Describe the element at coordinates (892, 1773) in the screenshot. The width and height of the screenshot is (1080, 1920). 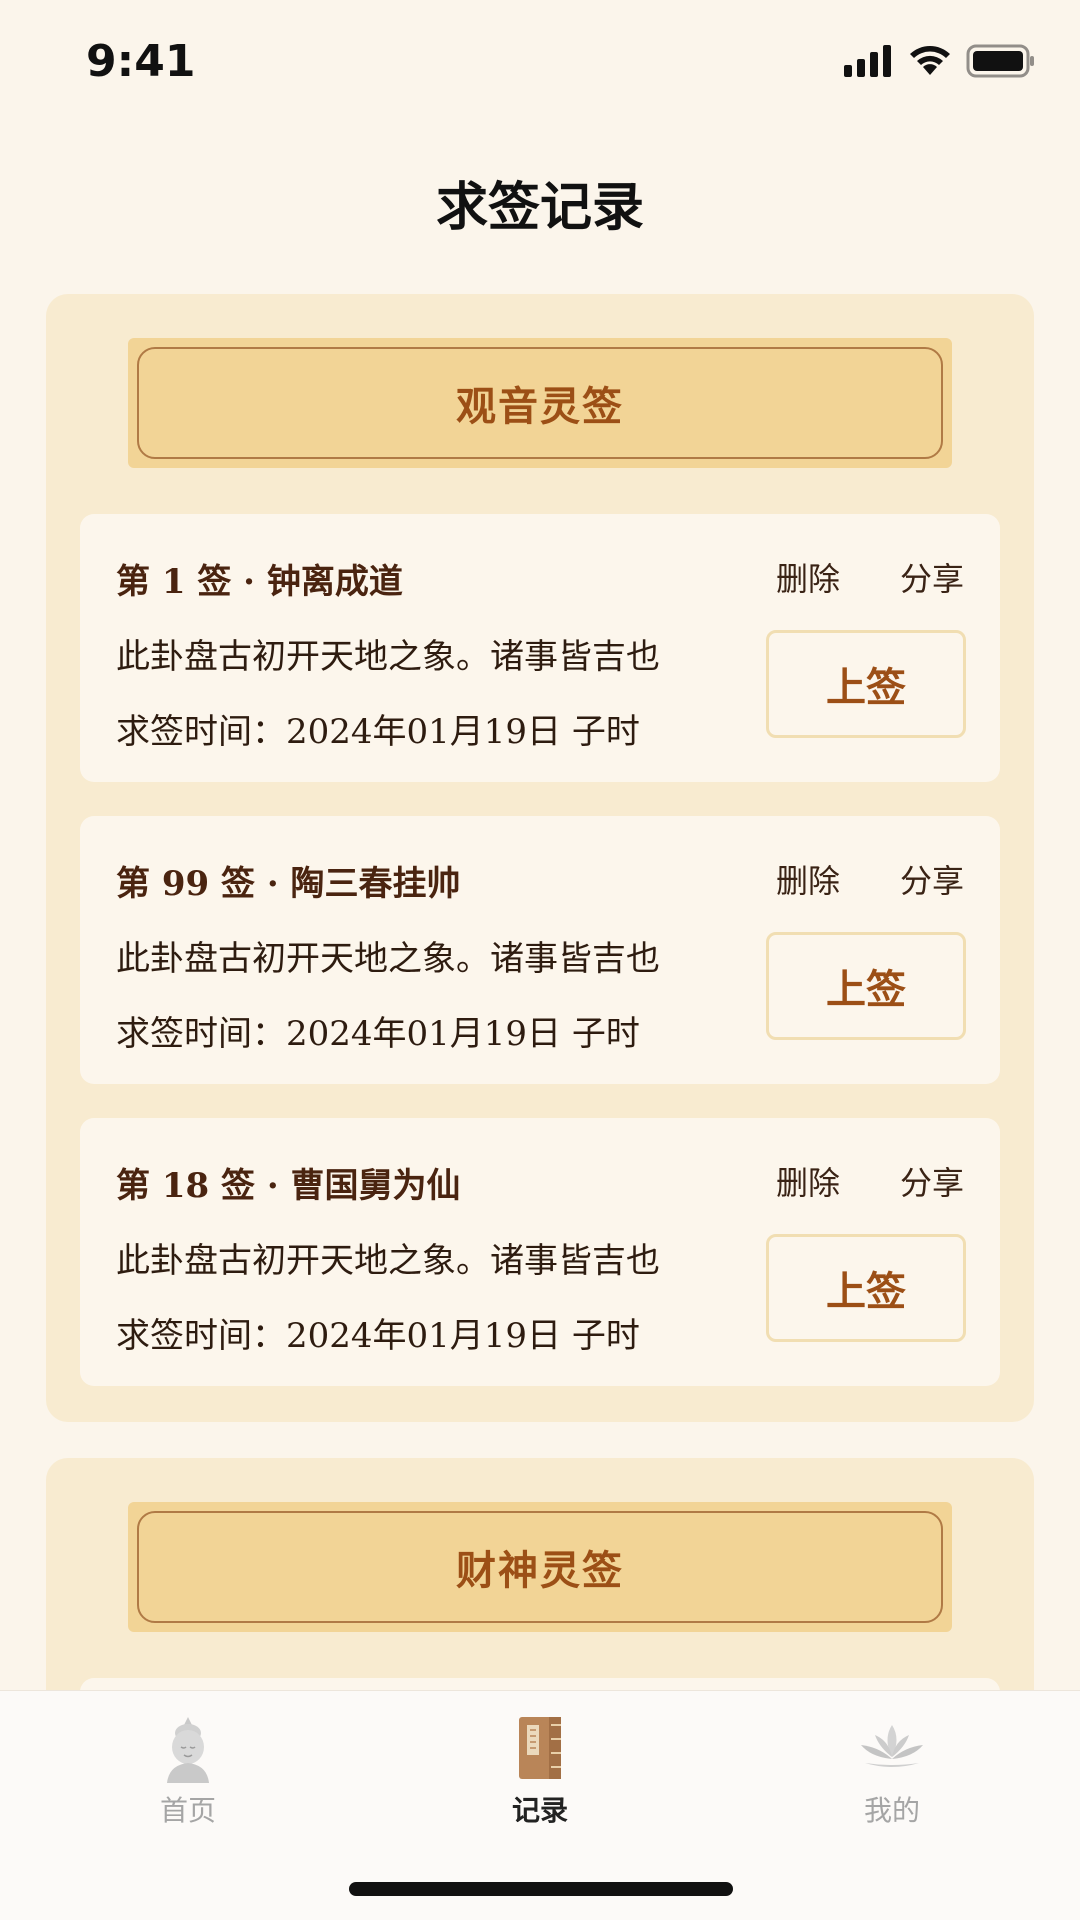
I see `tab-mine: 我的` at that location.